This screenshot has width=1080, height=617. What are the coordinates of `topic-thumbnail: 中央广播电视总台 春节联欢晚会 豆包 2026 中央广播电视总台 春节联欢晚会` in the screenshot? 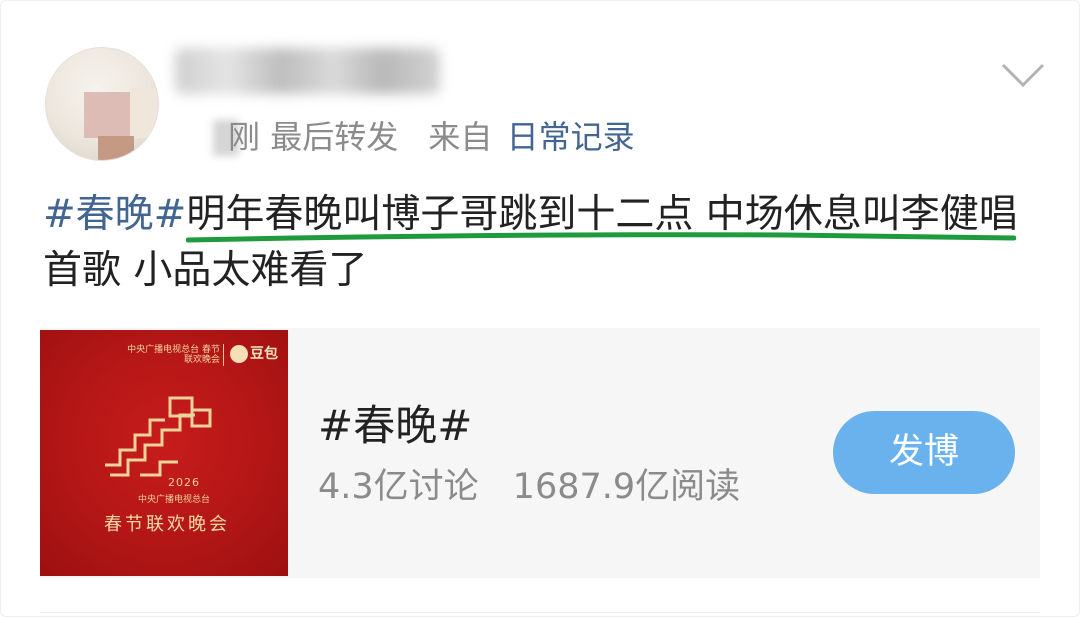 It's located at (164, 453).